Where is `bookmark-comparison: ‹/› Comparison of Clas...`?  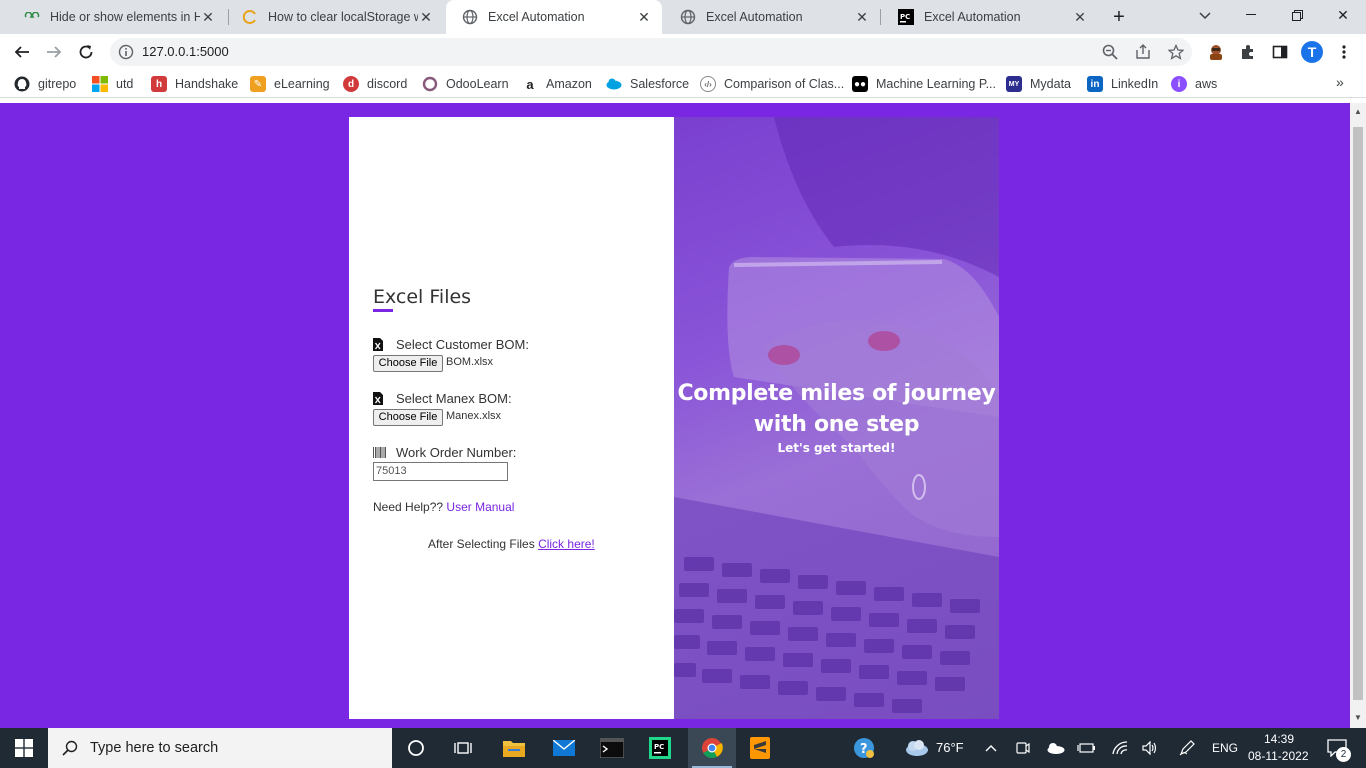 bookmark-comparison: ‹/› Comparison of Clas... is located at coordinates (772, 84).